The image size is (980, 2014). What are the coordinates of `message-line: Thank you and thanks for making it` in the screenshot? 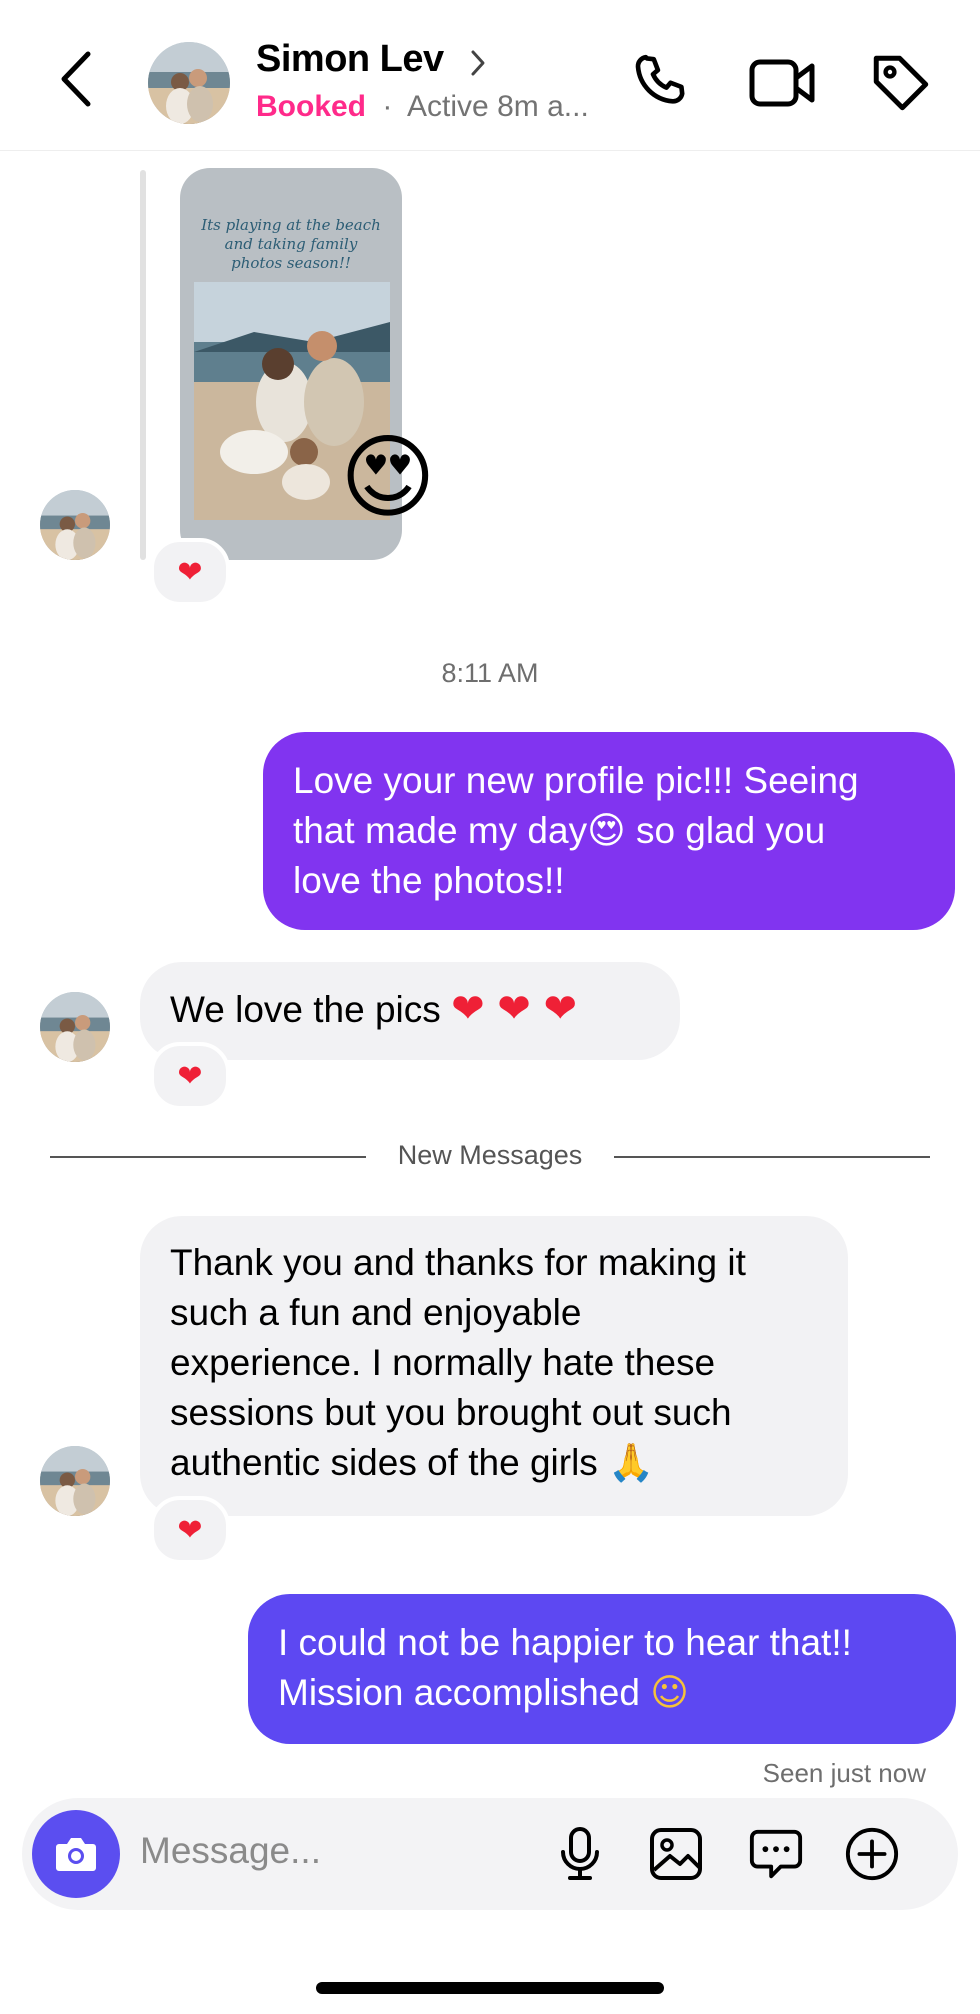 It's located at (458, 1262).